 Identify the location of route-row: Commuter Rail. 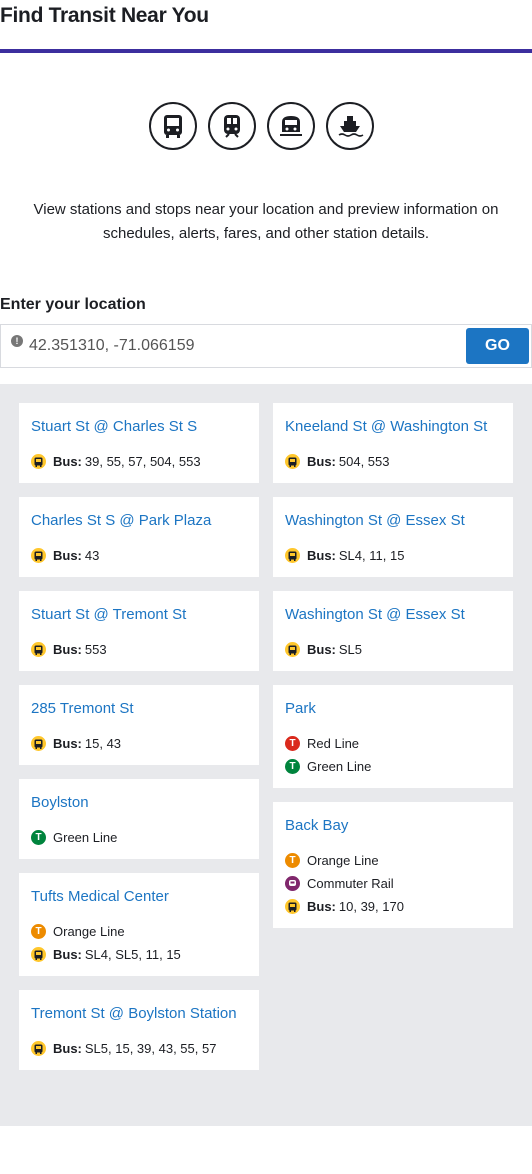
(393, 883).